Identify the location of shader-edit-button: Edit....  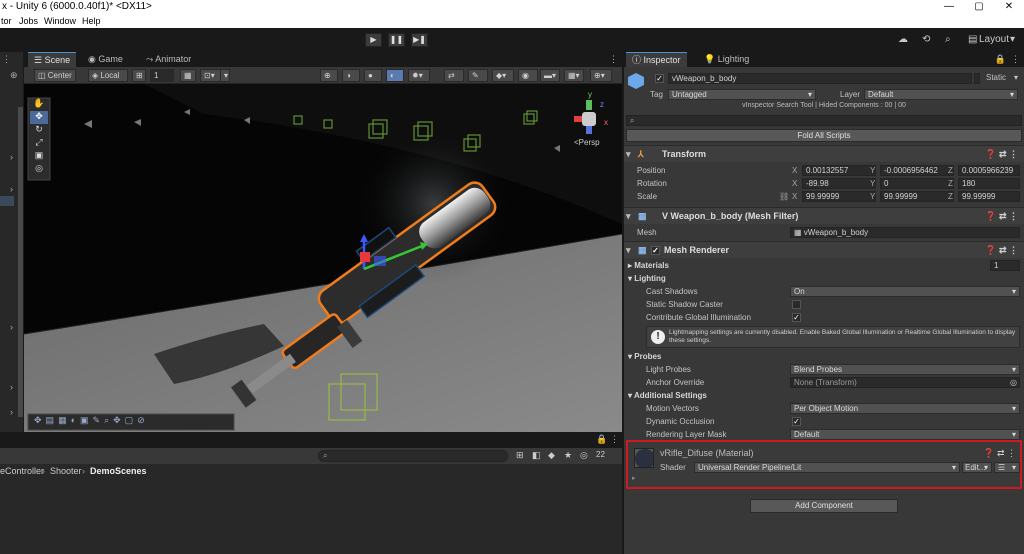
(977, 467).